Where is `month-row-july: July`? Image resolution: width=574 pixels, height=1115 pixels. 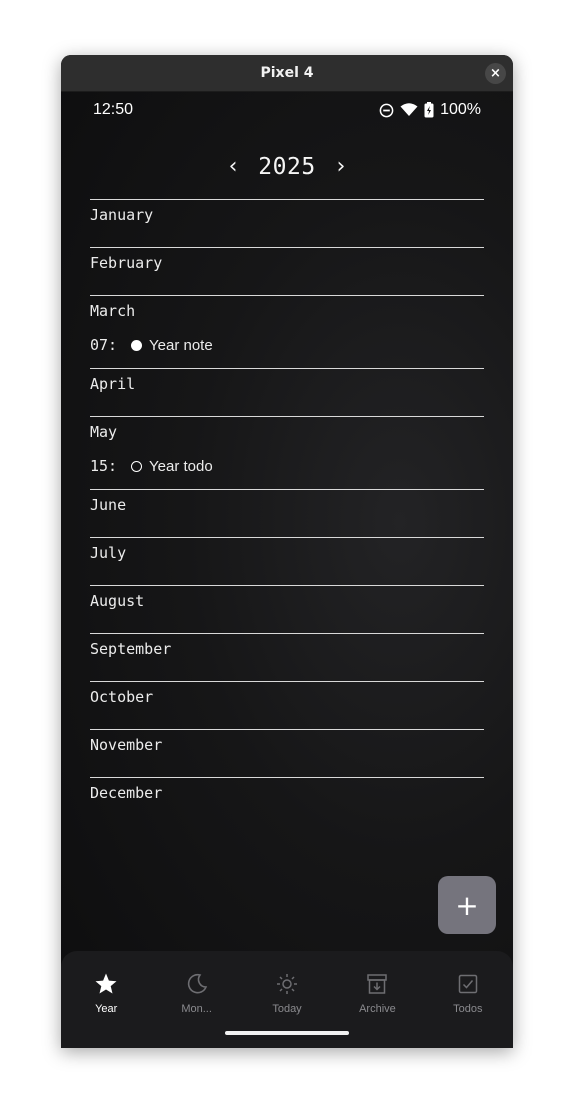
month-row-july: July is located at coordinates (287, 561).